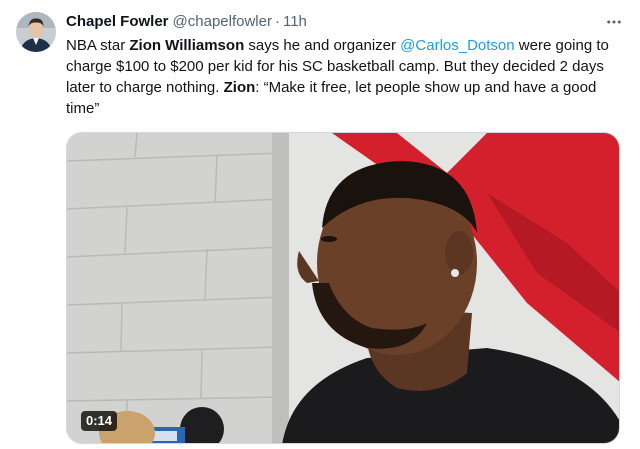  I want to click on tweet-bold-name: Zion, so click(239, 87).